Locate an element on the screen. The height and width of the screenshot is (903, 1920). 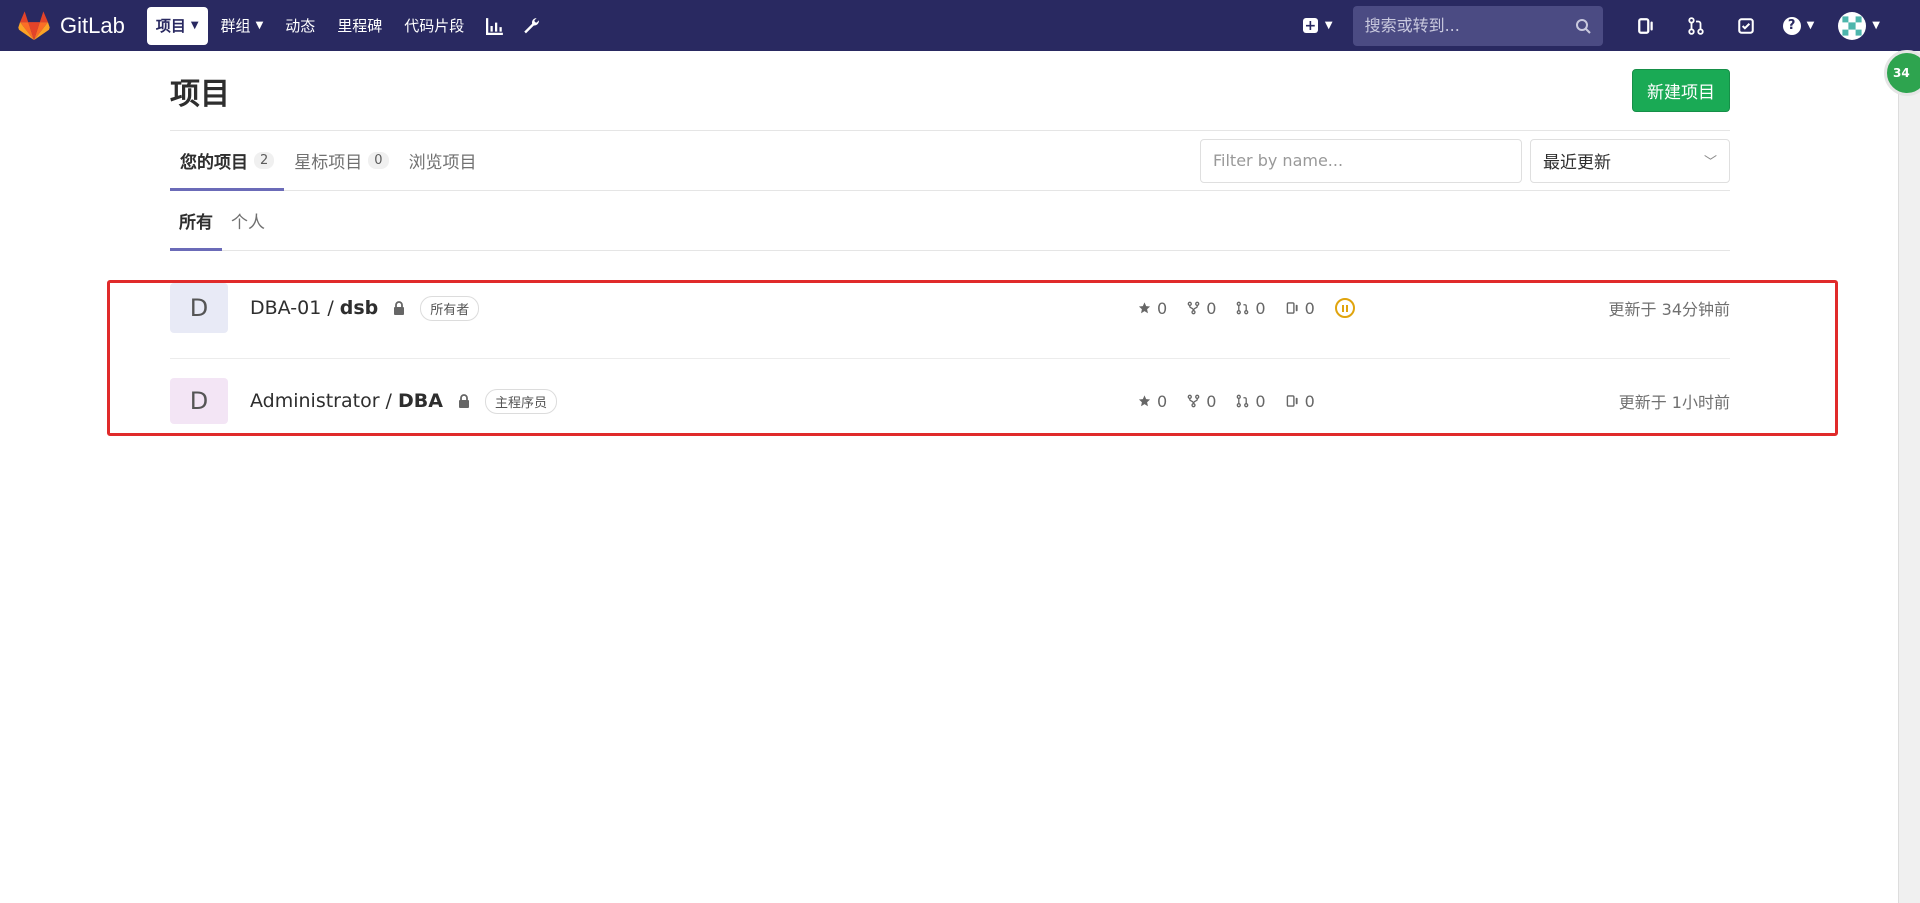
count-badge: 2 is located at coordinates (264, 160).